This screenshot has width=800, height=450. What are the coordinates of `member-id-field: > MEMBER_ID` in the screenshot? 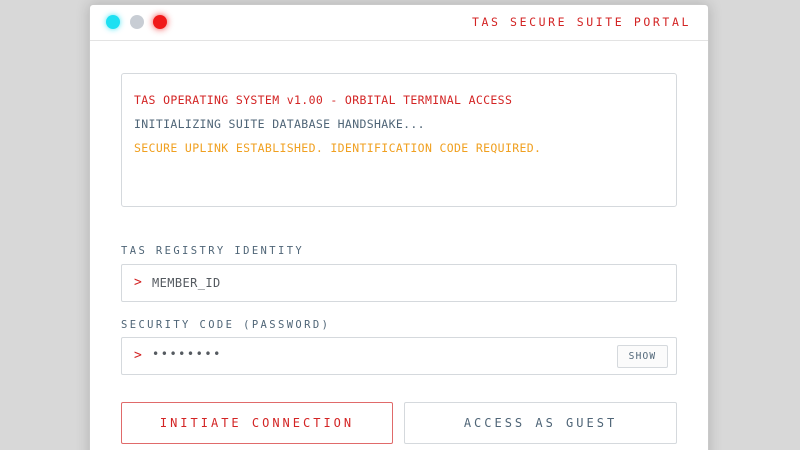 It's located at (399, 283).